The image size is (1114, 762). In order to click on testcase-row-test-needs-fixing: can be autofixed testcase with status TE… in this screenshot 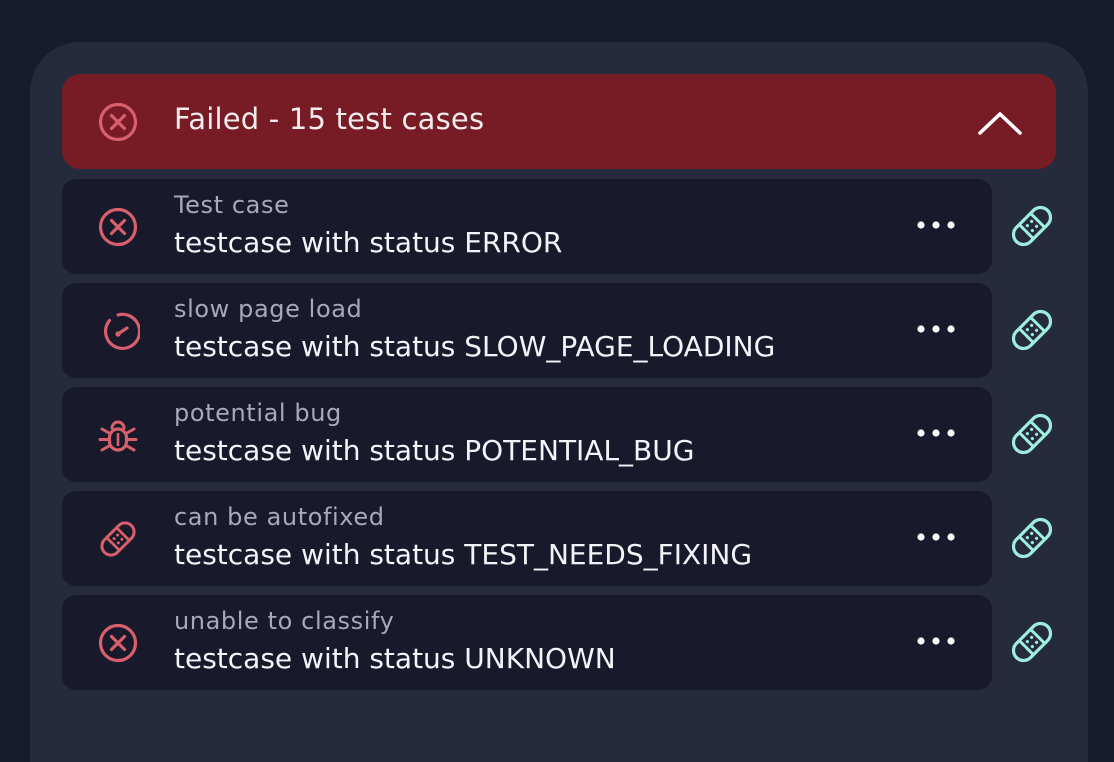, I will do `click(527, 538)`.